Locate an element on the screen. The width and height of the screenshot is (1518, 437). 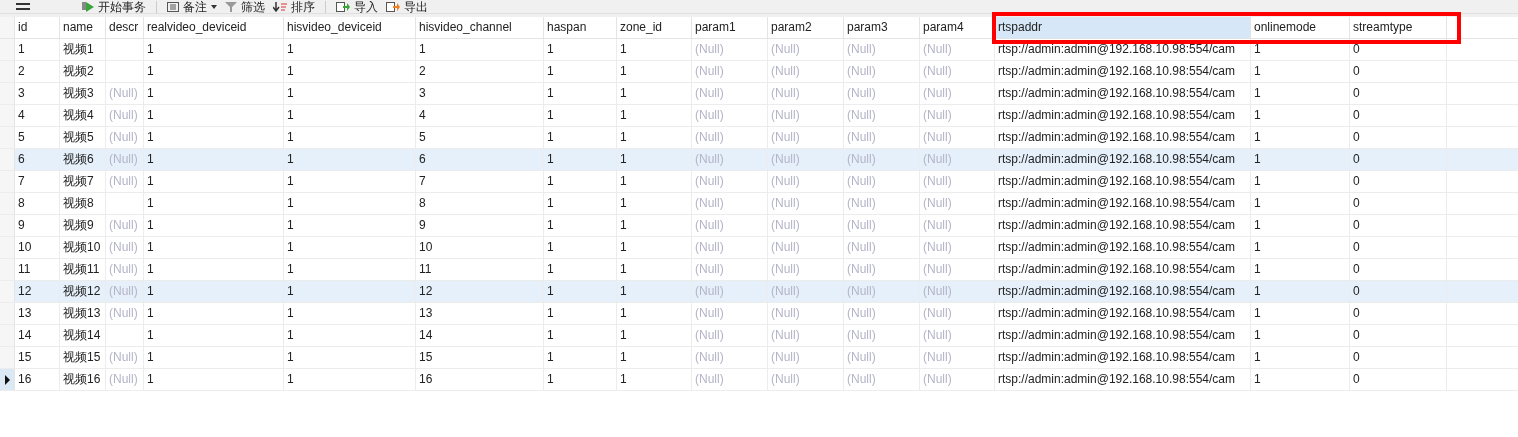
toolbar-button: 导入 is located at coordinates (357, 6).